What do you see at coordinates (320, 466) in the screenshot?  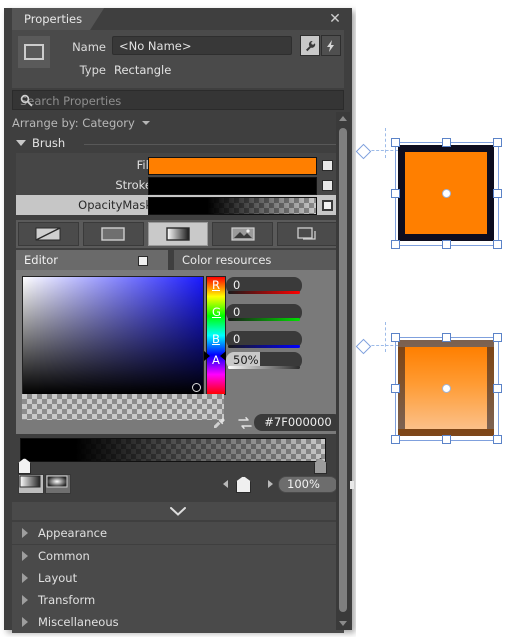 I see `gradient-stop-end` at bounding box center [320, 466].